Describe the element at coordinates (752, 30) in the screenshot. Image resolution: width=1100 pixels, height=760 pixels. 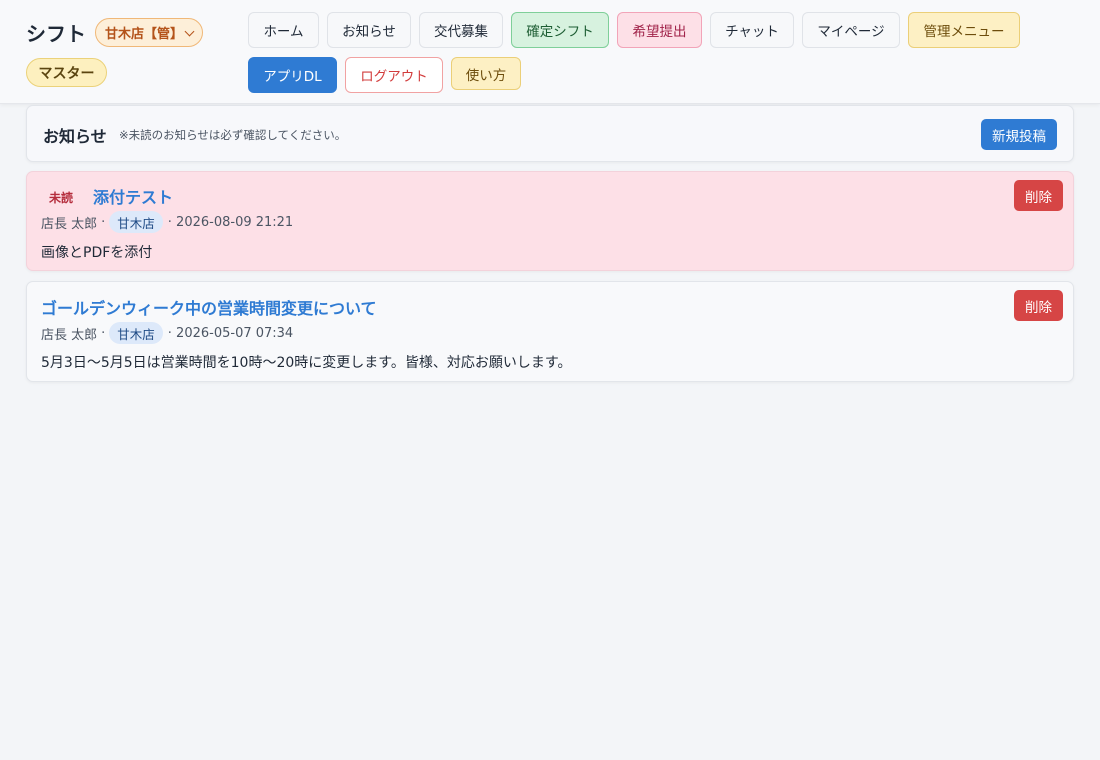
I see `nav-chat-button: チャット` at that location.